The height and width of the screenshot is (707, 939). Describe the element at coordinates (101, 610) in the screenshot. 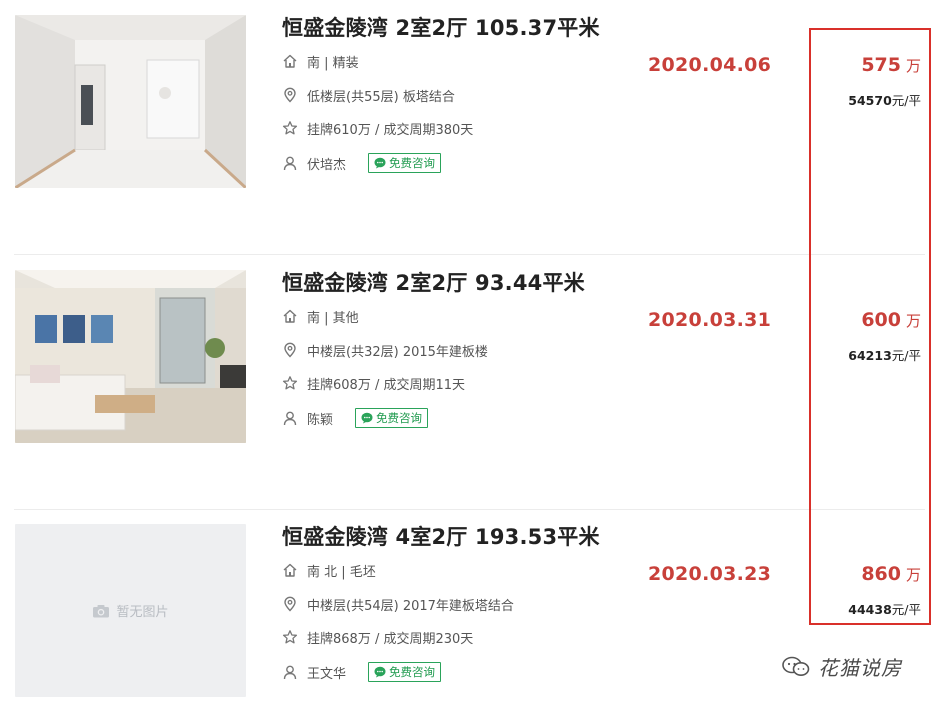

I see `camera-icon` at that location.